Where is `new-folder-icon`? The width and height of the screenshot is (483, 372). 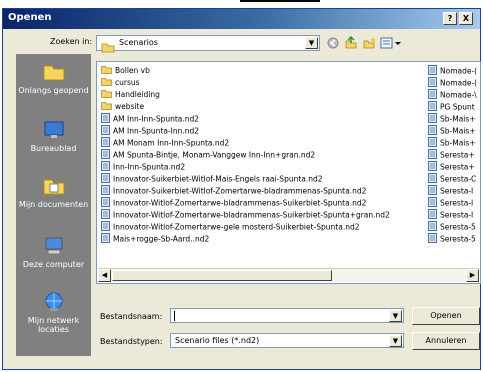 new-folder-icon is located at coordinates (369, 43).